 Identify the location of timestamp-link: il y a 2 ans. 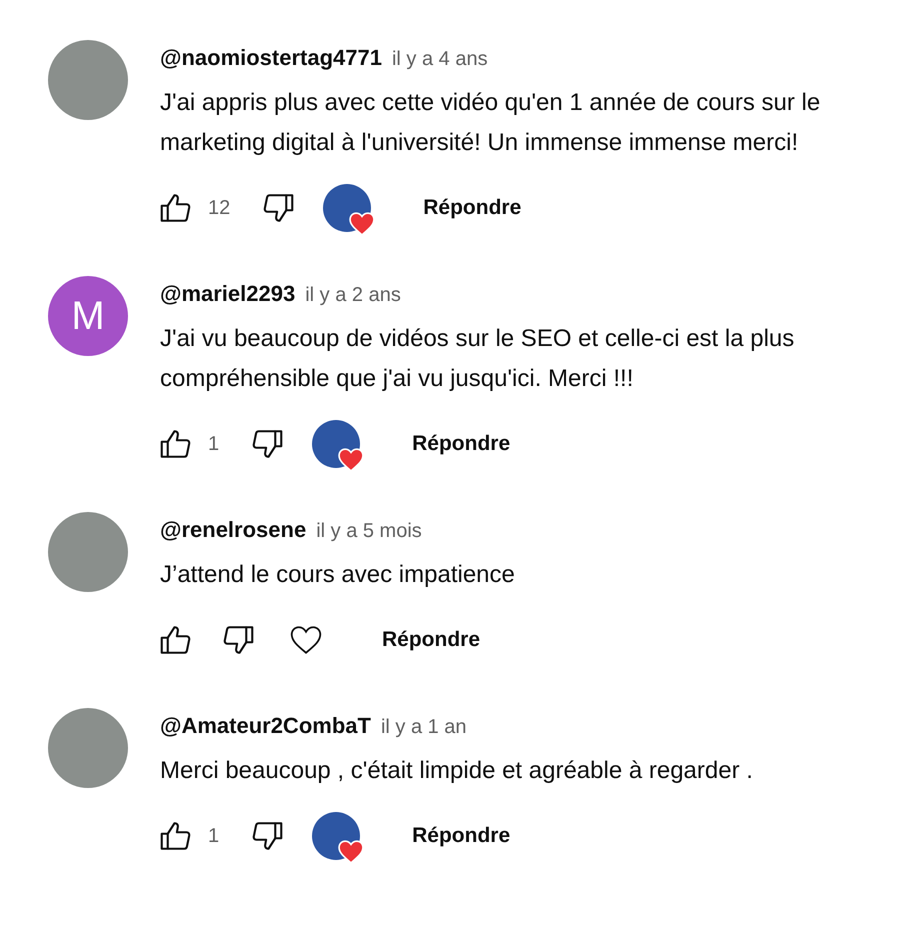
(353, 295).